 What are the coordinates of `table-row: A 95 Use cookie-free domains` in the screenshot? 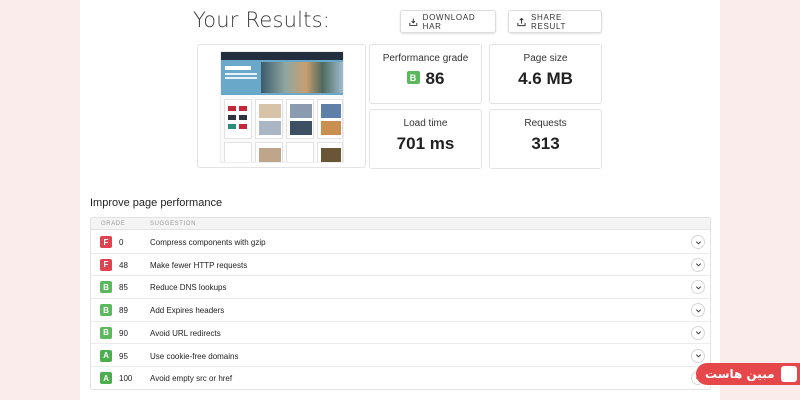 It's located at (400, 356).